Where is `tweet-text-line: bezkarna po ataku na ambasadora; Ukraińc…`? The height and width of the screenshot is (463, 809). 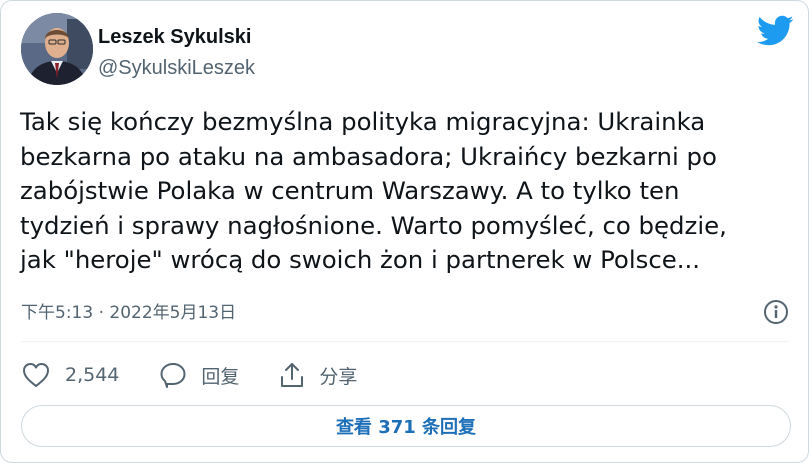
tweet-text-line: bezkarna po ataku na ambasadora; Ukraińc… is located at coordinates (368, 156).